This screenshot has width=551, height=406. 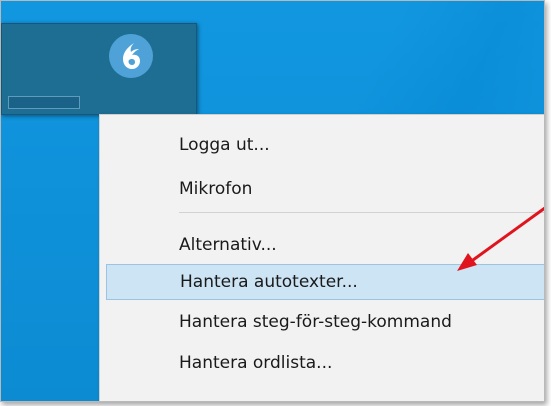 What do you see at coordinates (500, 238) in the screenshot?
I see `annotation-arrow-icon` at bounding box center [500, 238].